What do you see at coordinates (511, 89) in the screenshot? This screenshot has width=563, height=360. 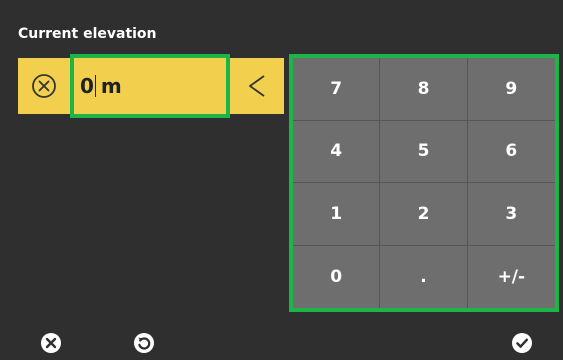 I see `key-9: 9` at bounding box center [511, 89].